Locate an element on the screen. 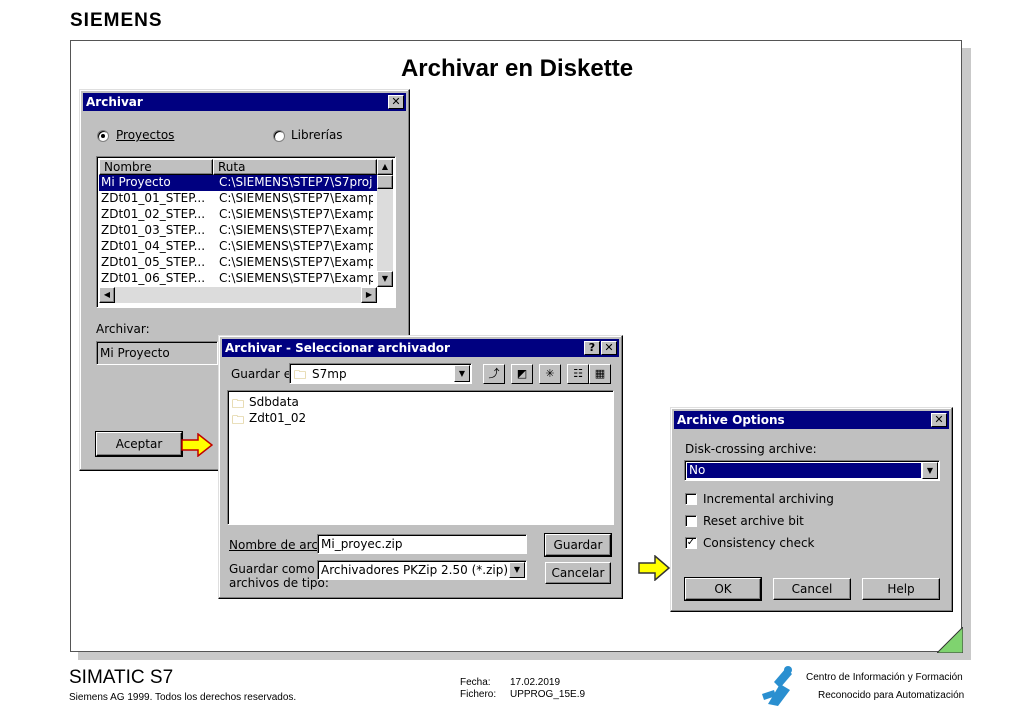  archivar-titlebar: Archivar ✕ is located at coordinates (244, 102).